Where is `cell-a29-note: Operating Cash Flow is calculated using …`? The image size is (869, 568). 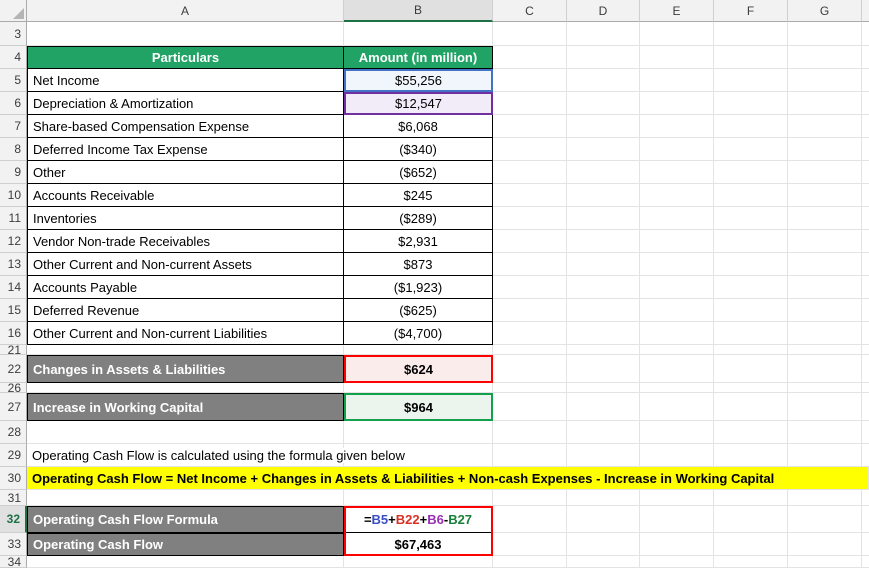
cell-a29-note: Operating Cash Flow is calculated using … is located at coordinates (216, 455).